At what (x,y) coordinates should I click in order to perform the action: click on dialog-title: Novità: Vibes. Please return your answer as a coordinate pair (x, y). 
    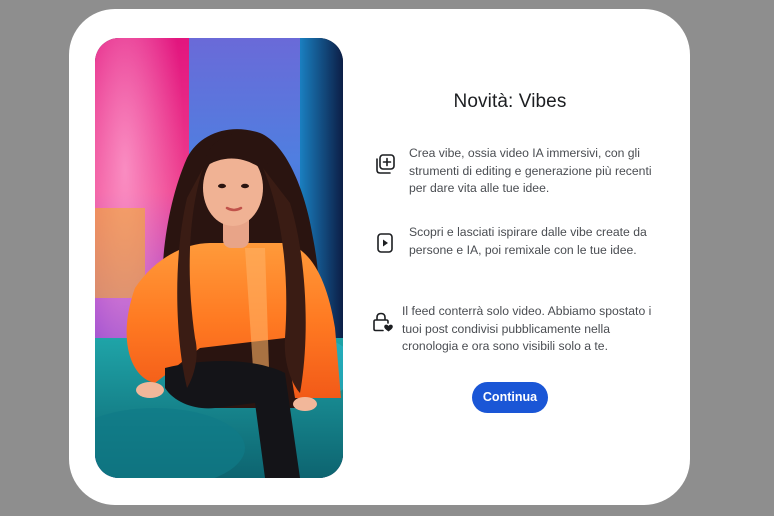
    Looking at the image, I should click on (510, 101).